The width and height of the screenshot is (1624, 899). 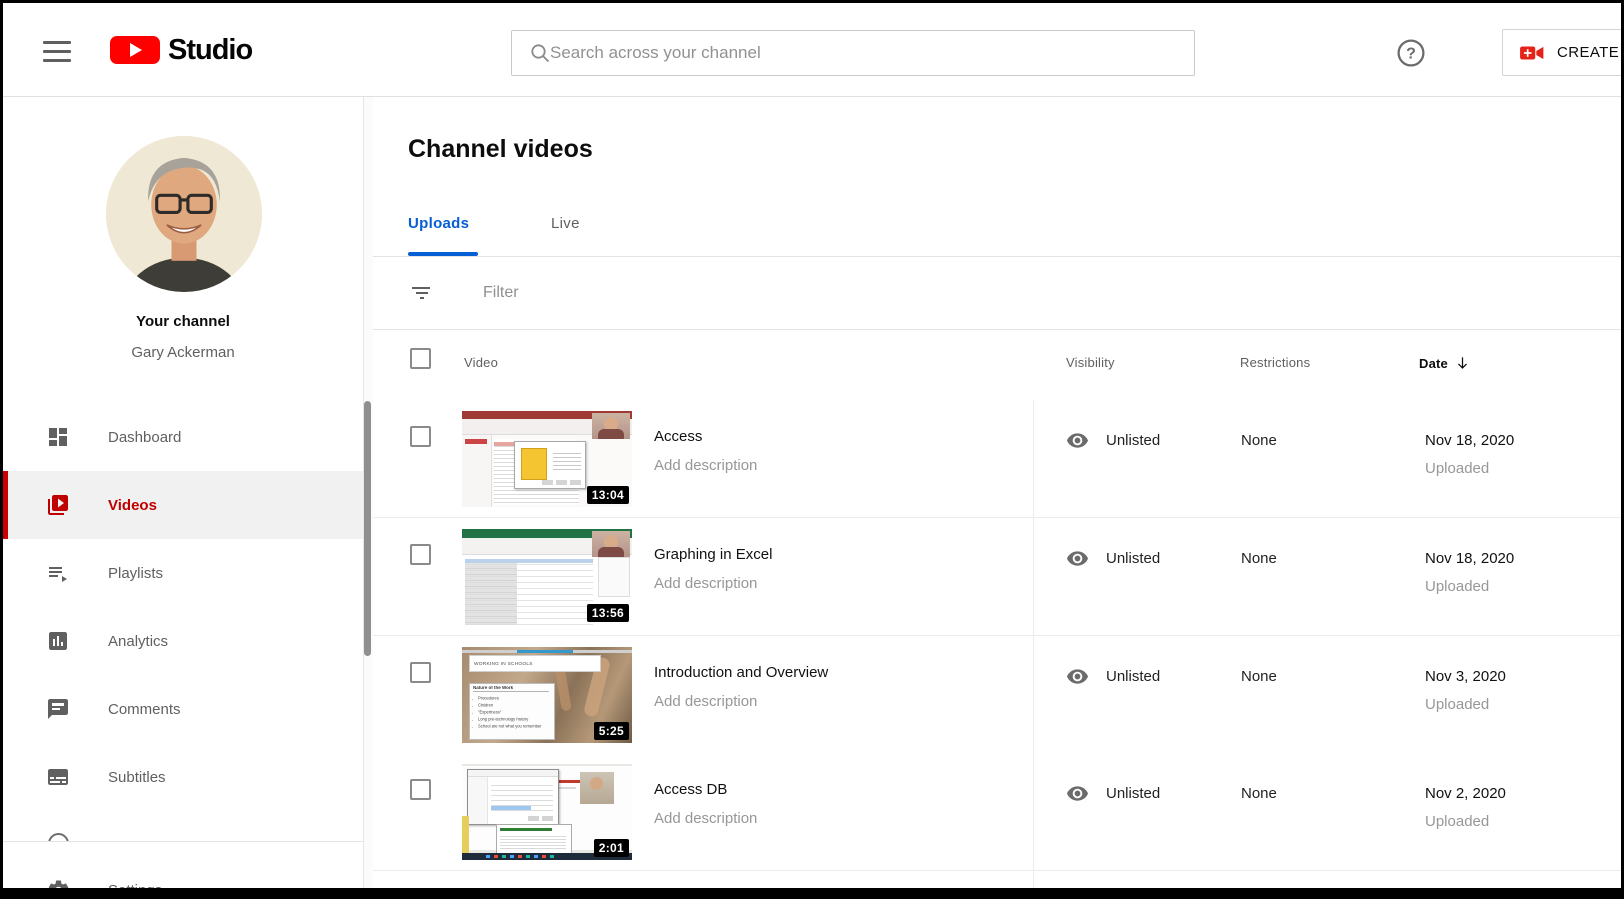 I want to click on subtitles-icon, so click(x=58, y=777).